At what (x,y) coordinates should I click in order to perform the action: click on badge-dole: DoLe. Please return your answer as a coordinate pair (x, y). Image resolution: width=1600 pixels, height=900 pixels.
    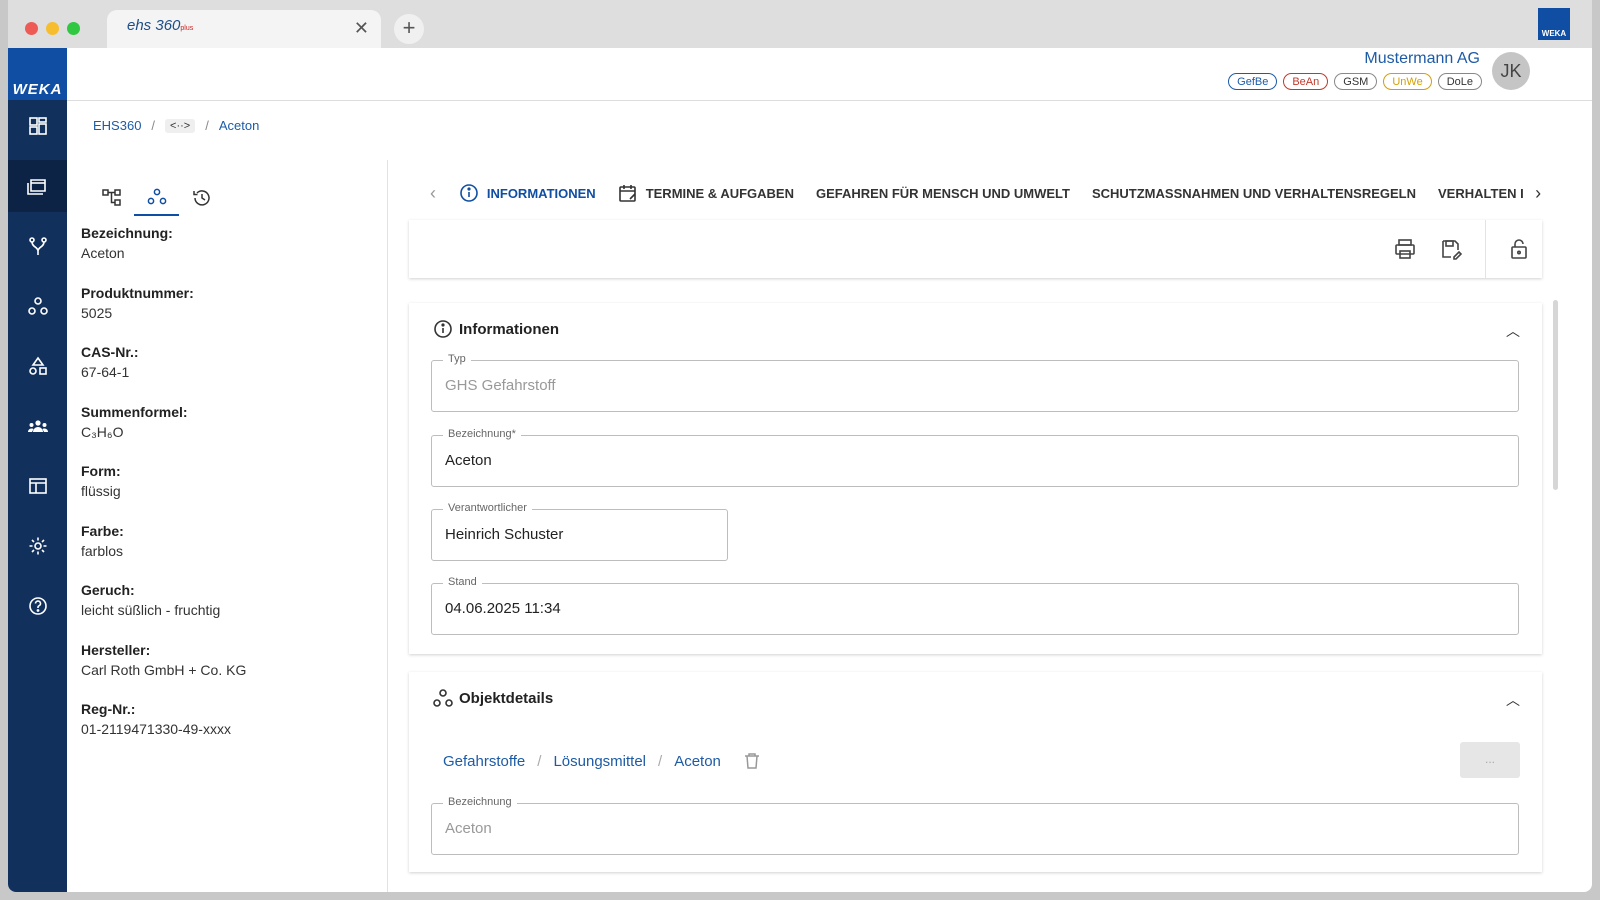
    Looking at the image, I should click on (1459, 81).